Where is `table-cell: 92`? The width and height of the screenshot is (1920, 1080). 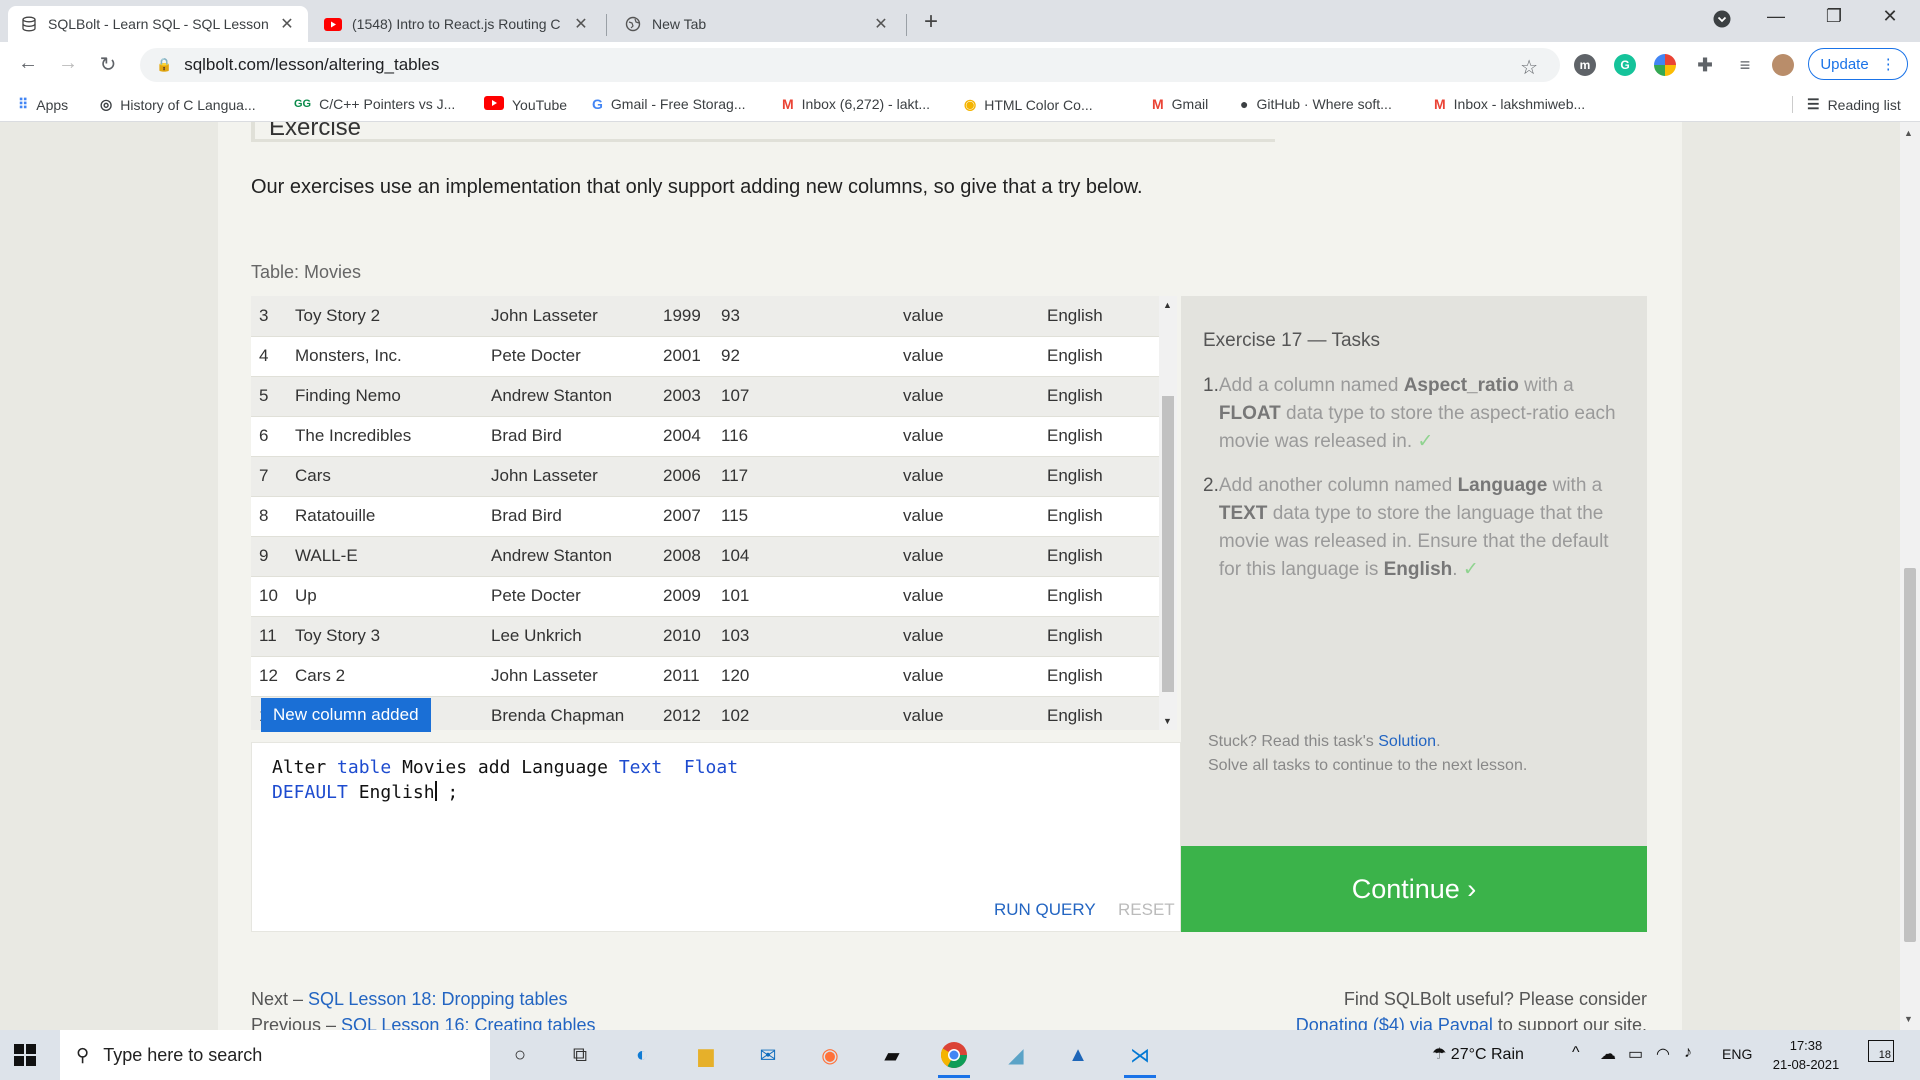 table-cell: 92 is located at coordinates (730, 355).